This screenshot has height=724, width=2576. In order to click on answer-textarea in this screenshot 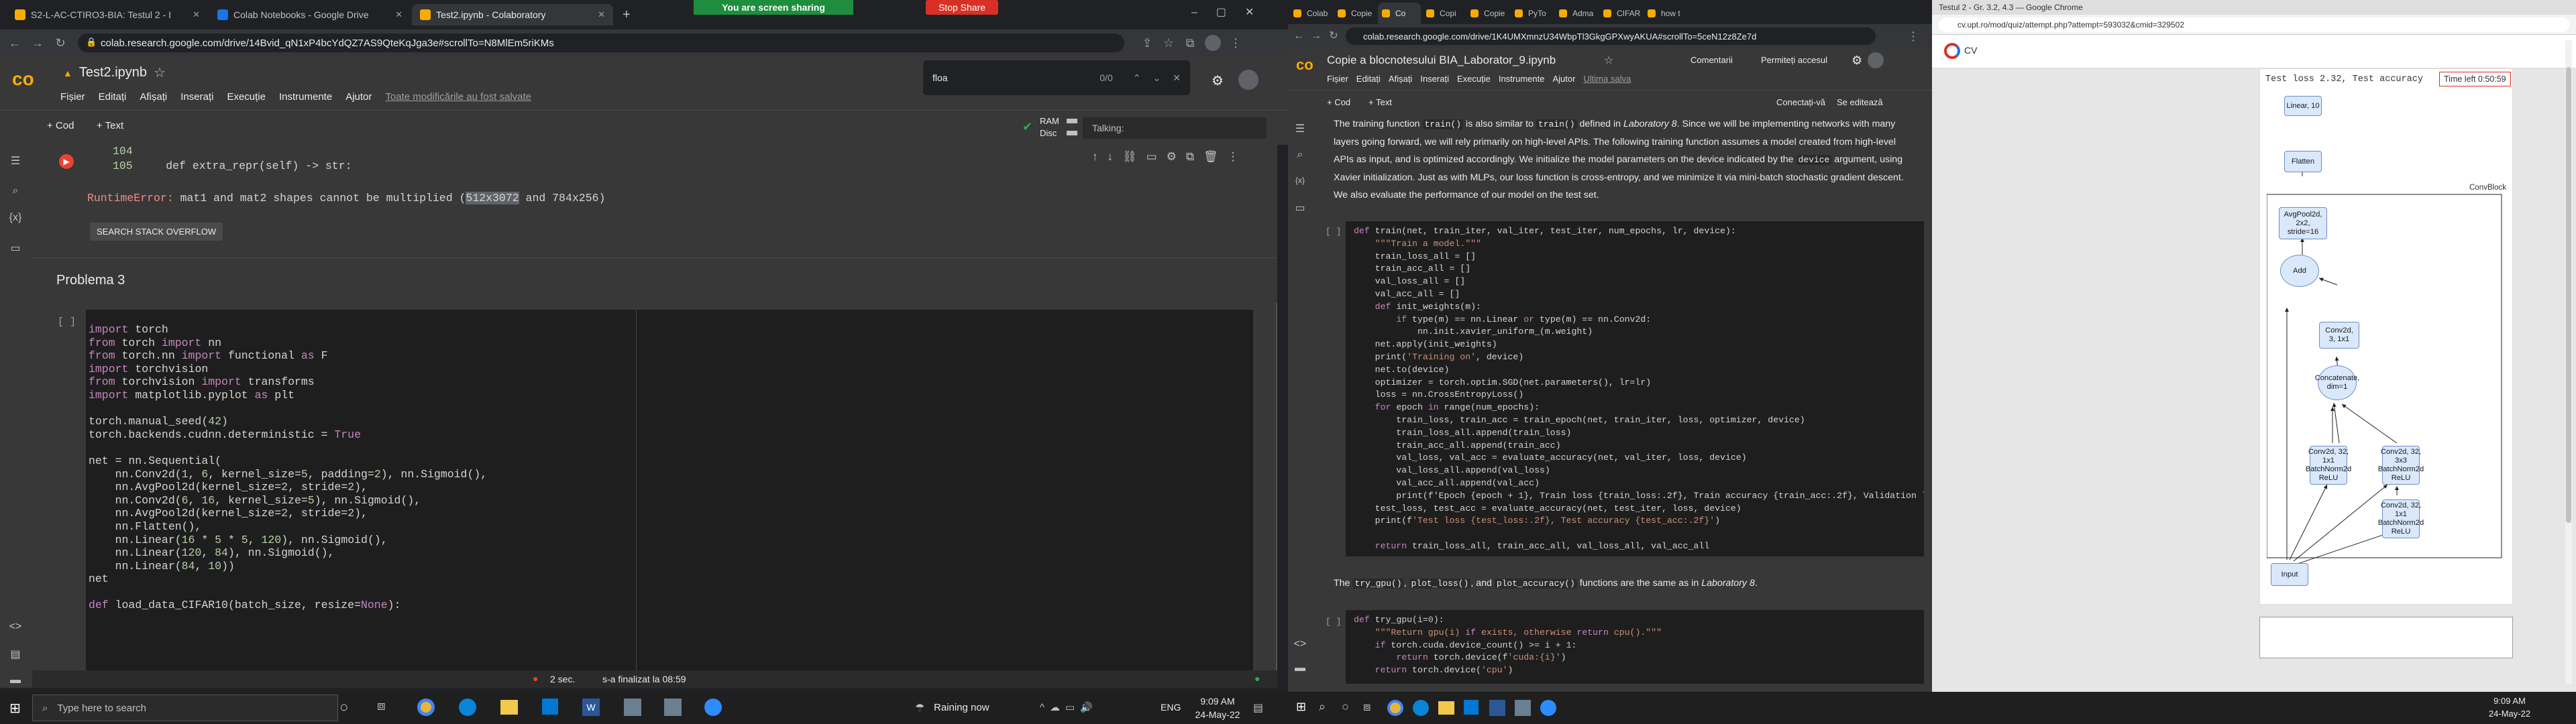, I will do `click(2386, 637)`.